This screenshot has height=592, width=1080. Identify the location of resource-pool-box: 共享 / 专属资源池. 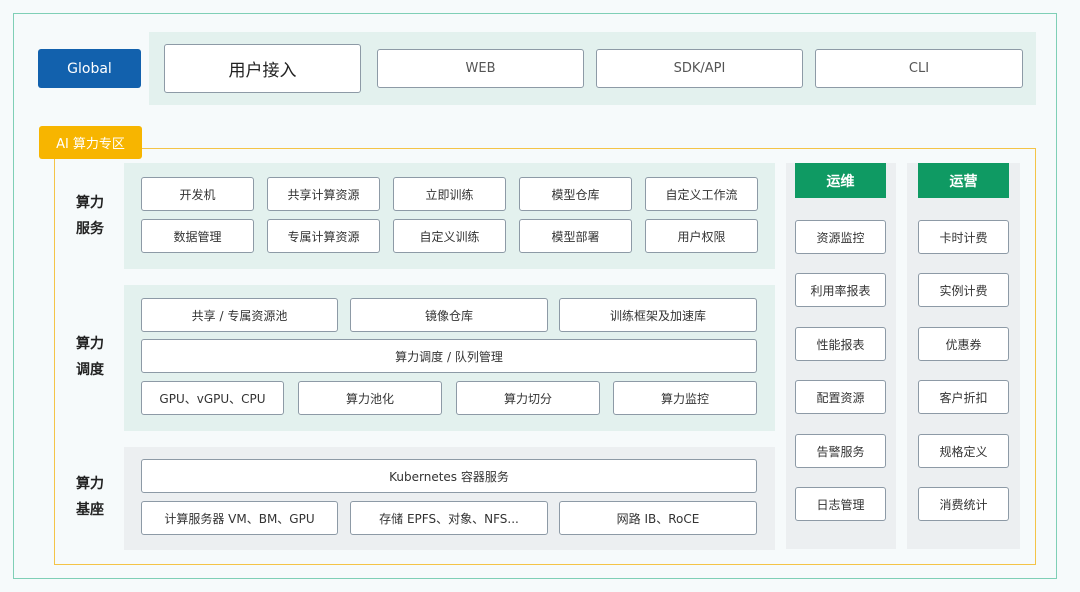
(239, 315).